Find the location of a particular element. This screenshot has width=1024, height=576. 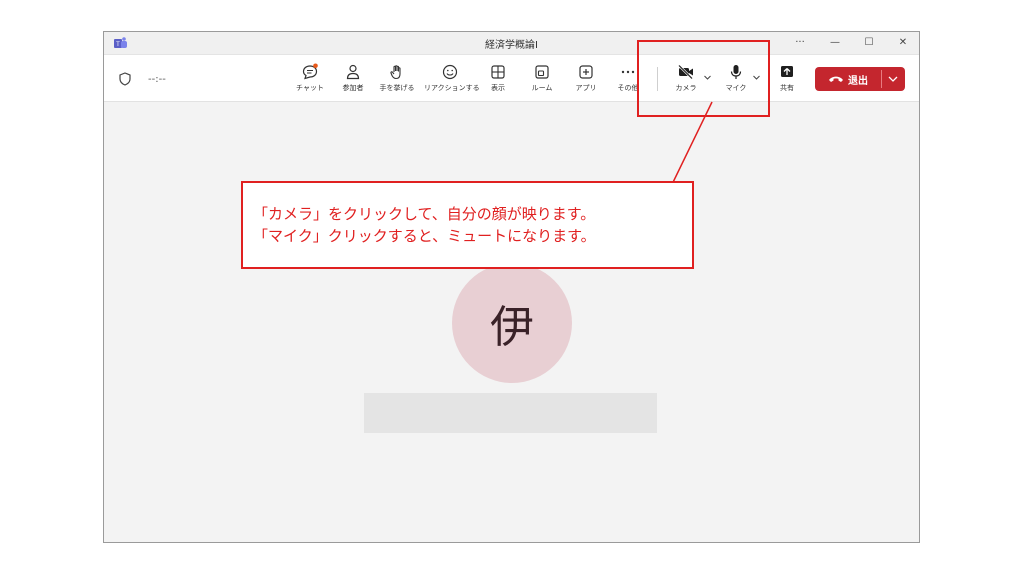

raise-hand-label: 手を挙げる is located at coordinates (397, 88).